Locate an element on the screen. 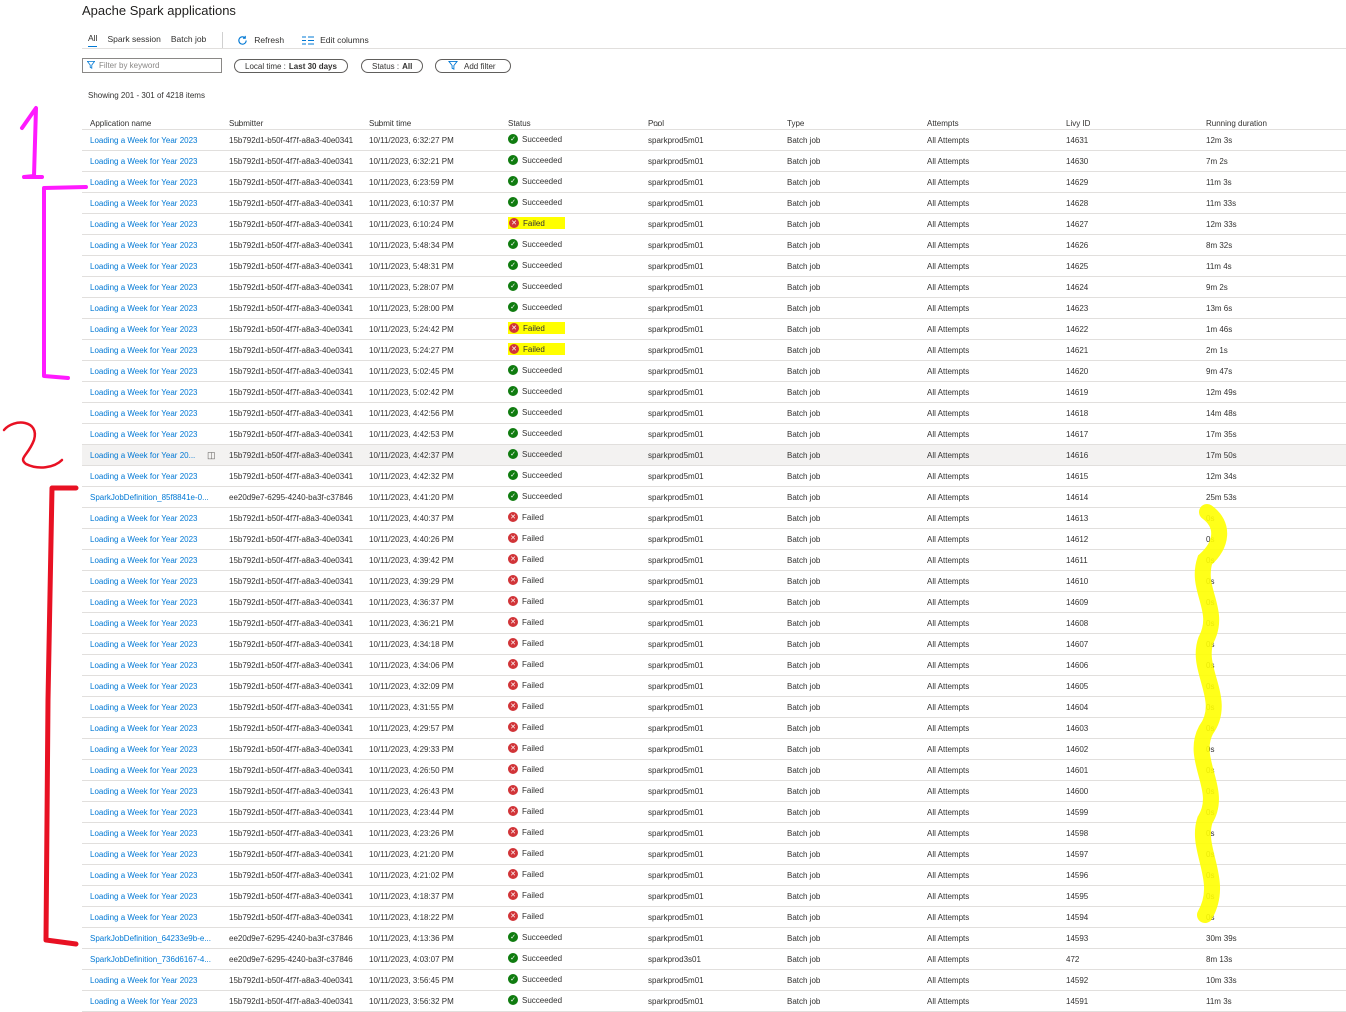 This screenshot has height=1012, width=1346. status-pill: Status : All is located at coordinates (392, 66).